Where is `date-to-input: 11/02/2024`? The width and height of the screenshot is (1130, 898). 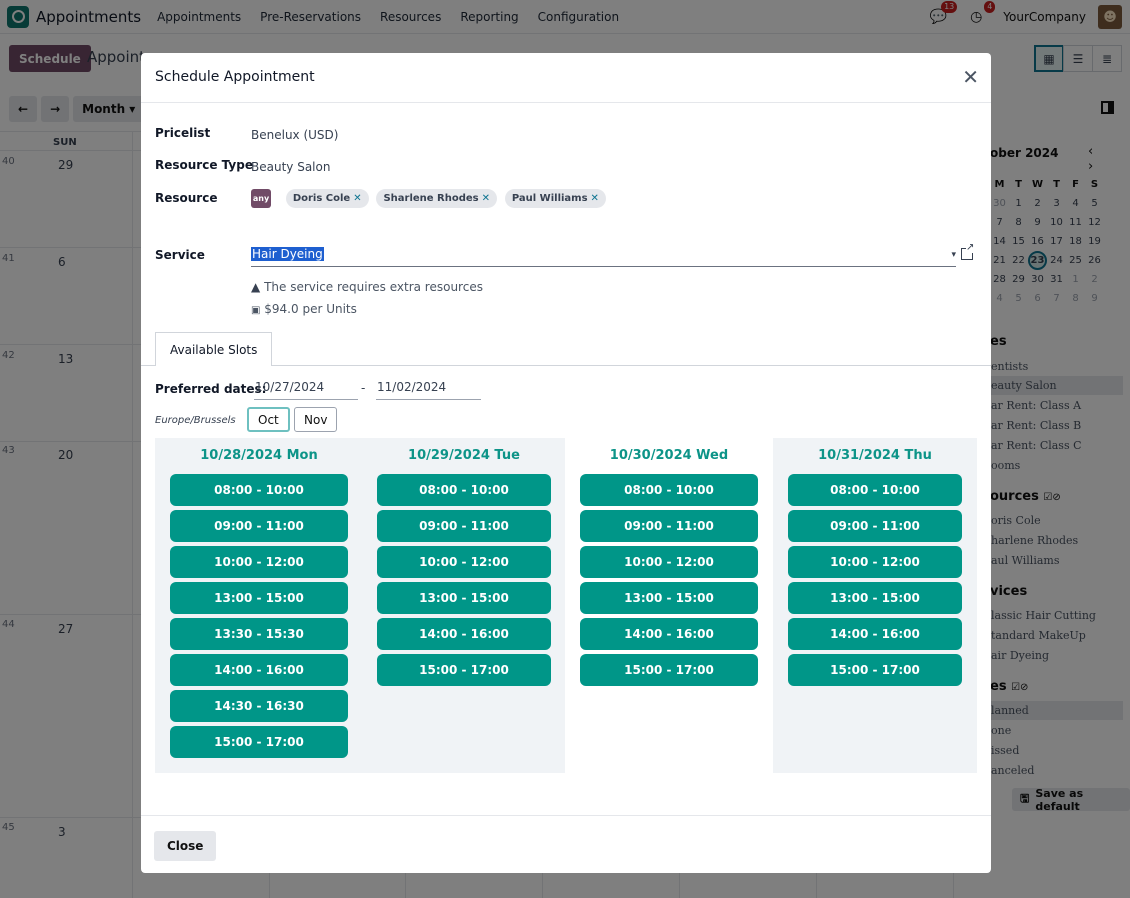 date-to-input: 11/02/2024 is located at coordinates (428, 390).